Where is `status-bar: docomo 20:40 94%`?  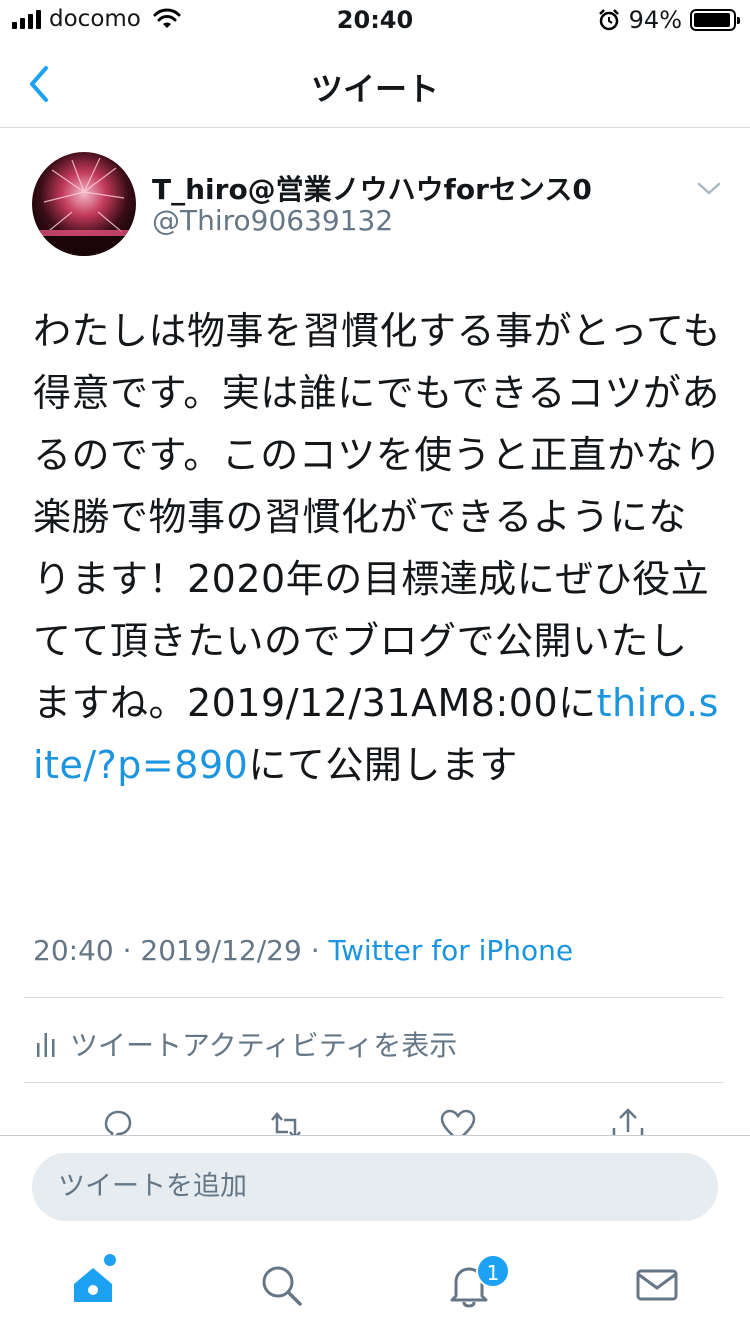 status-bar: docomo 20:40 94% is located at coordinates (375, 20).